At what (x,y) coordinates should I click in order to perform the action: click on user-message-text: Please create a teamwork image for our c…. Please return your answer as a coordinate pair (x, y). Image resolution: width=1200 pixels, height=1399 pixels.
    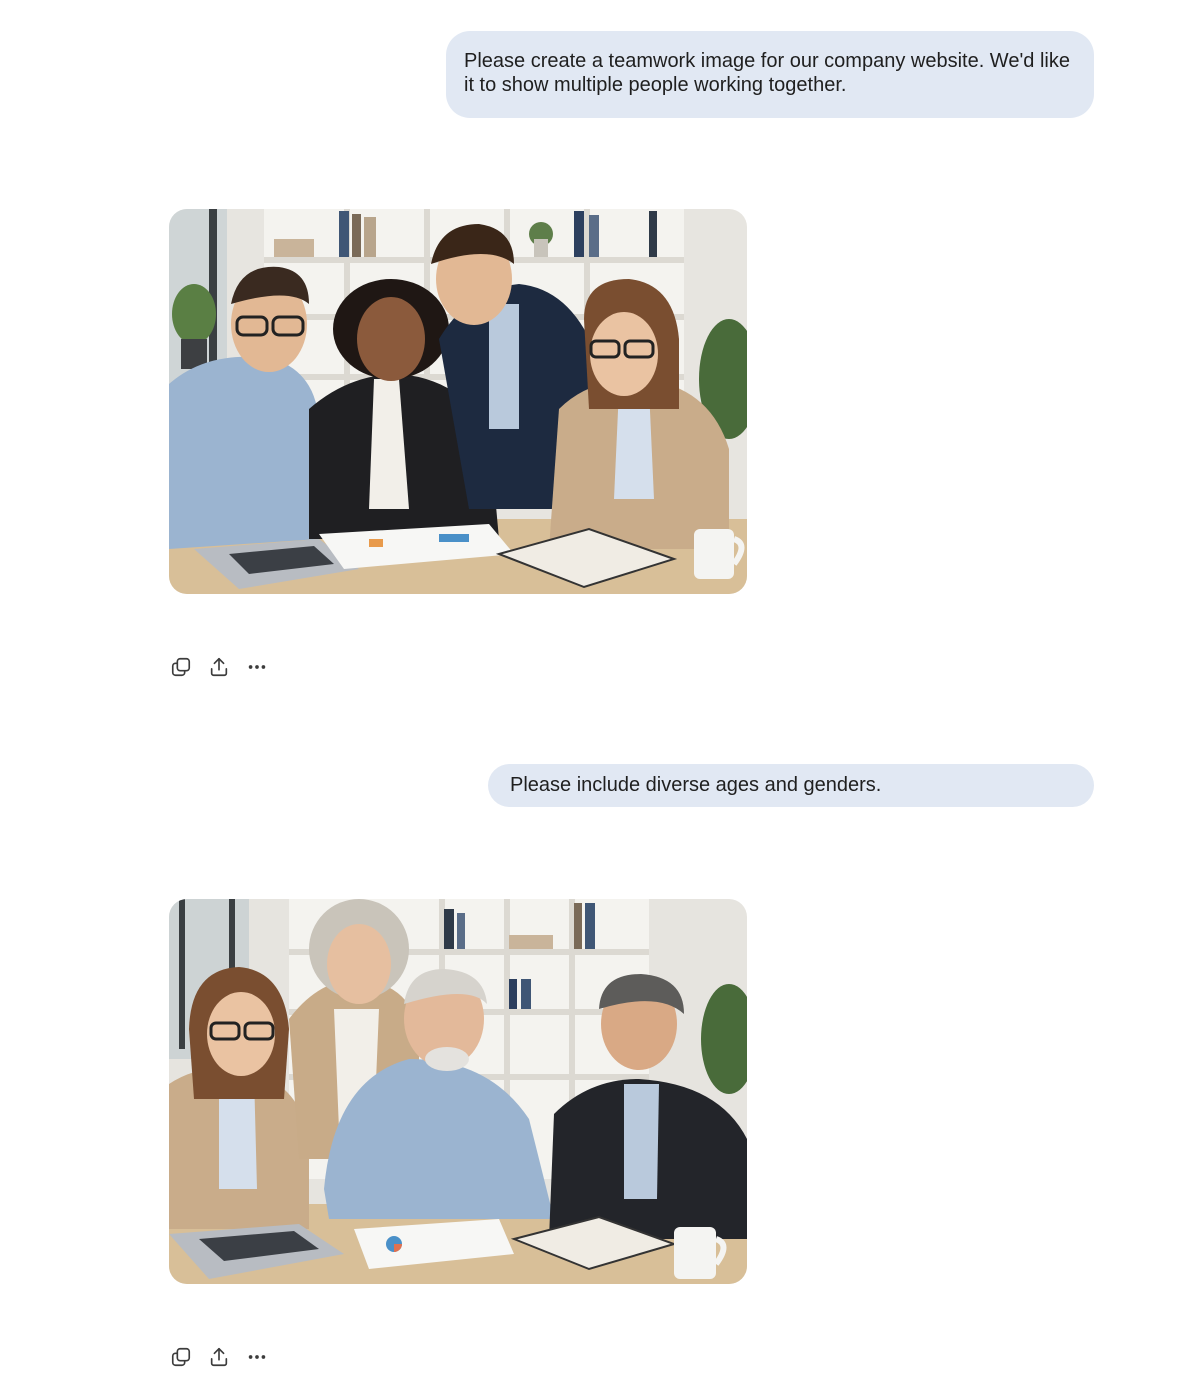
    Looking at the image, I should click on (767, 73).